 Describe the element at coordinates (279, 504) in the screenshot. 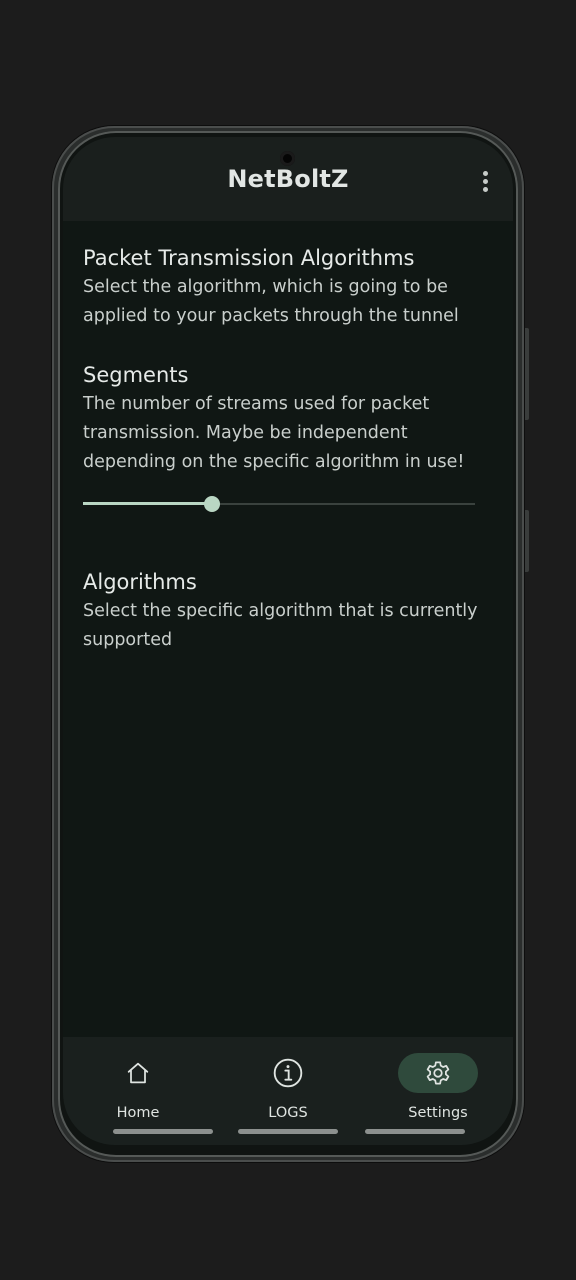

I see `segments-slider` at that location.